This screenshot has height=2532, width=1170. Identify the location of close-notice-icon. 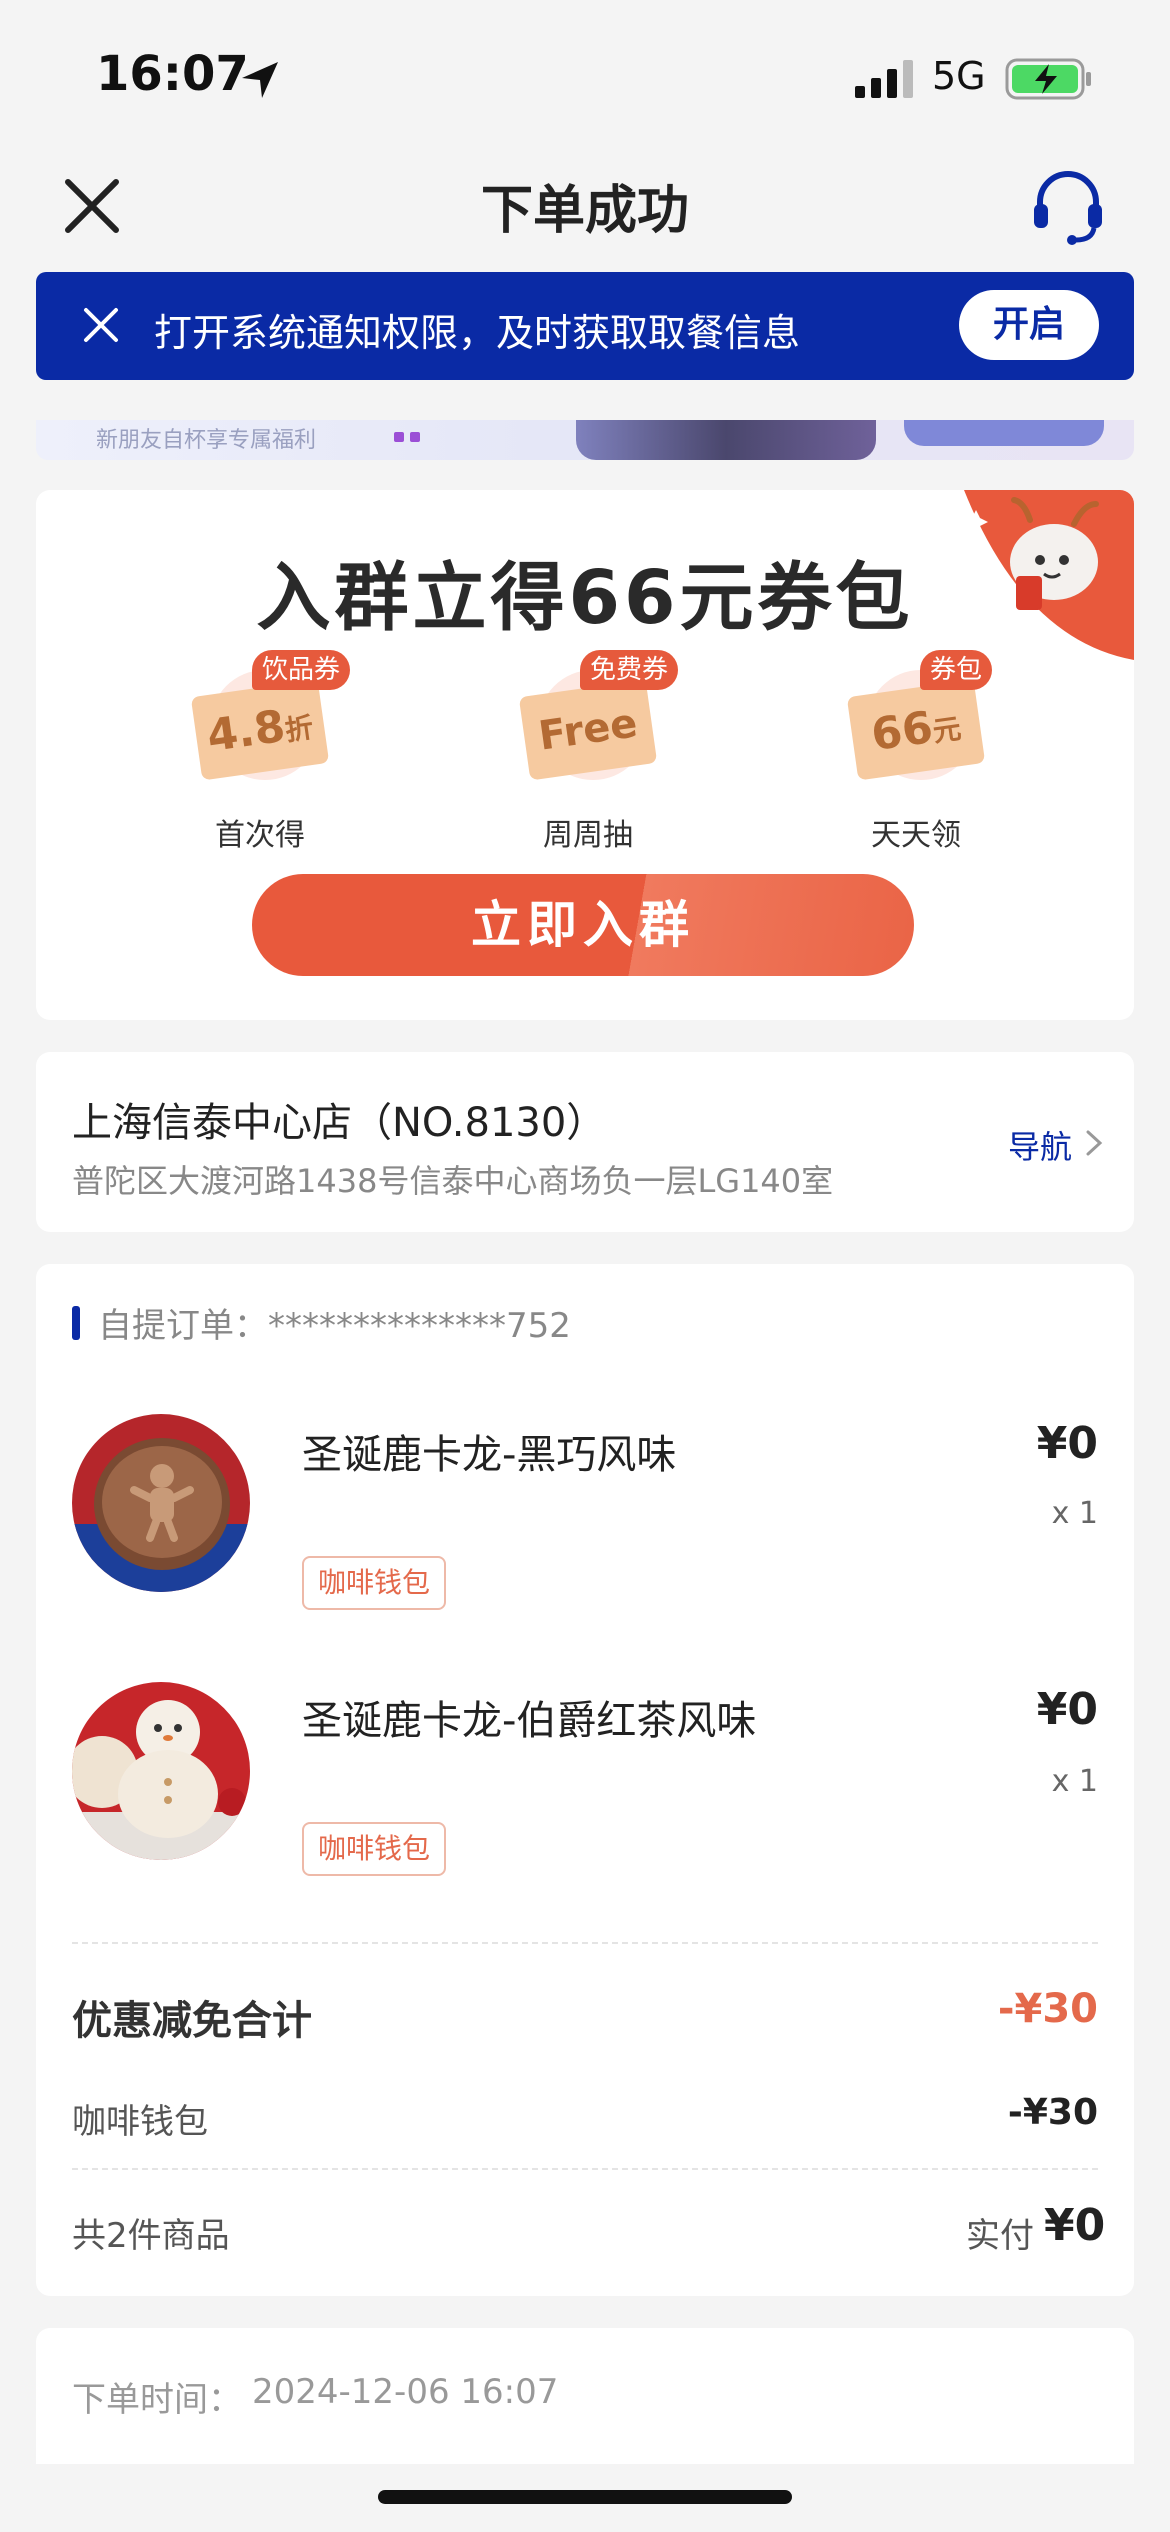
(101, 325).